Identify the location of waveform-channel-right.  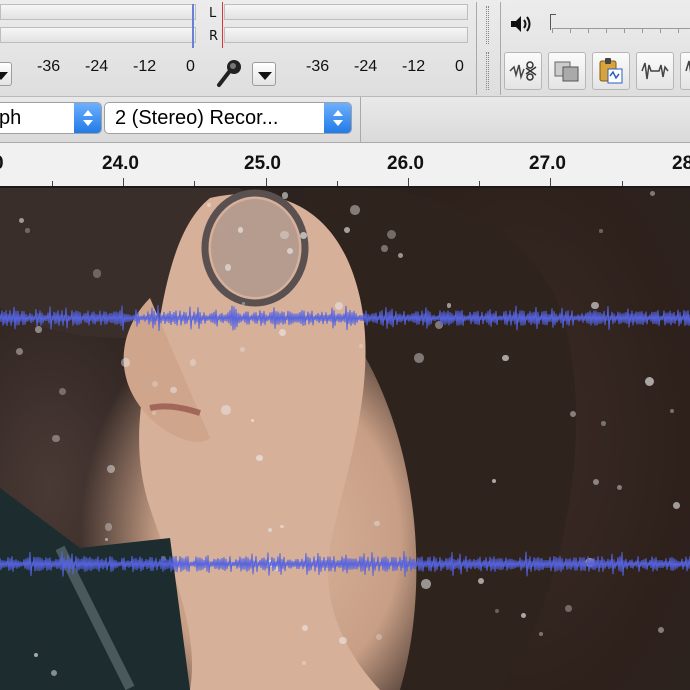
(345, 564).